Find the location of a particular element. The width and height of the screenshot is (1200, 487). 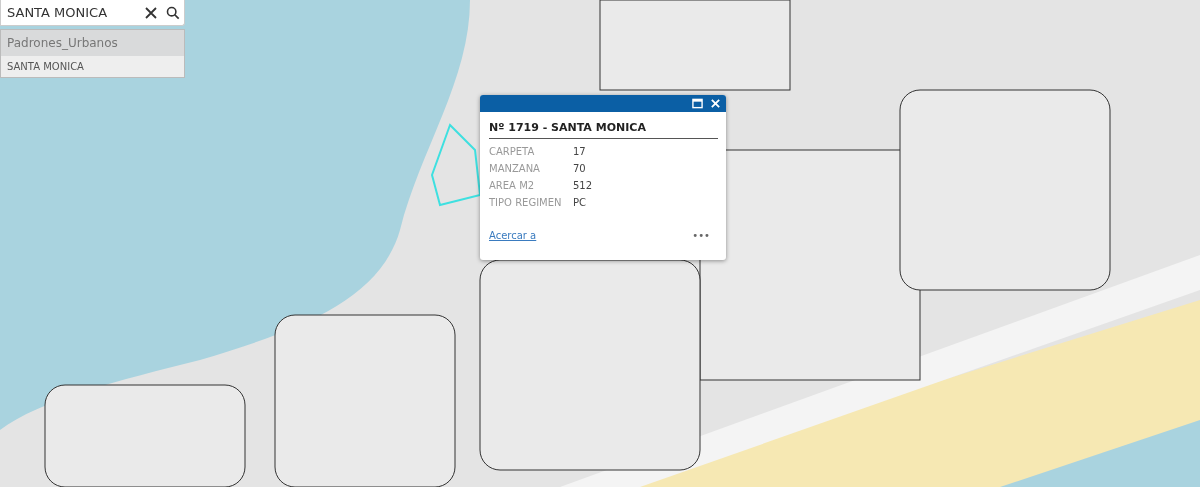

field-value: 512 is located at coordinates (583, 185).